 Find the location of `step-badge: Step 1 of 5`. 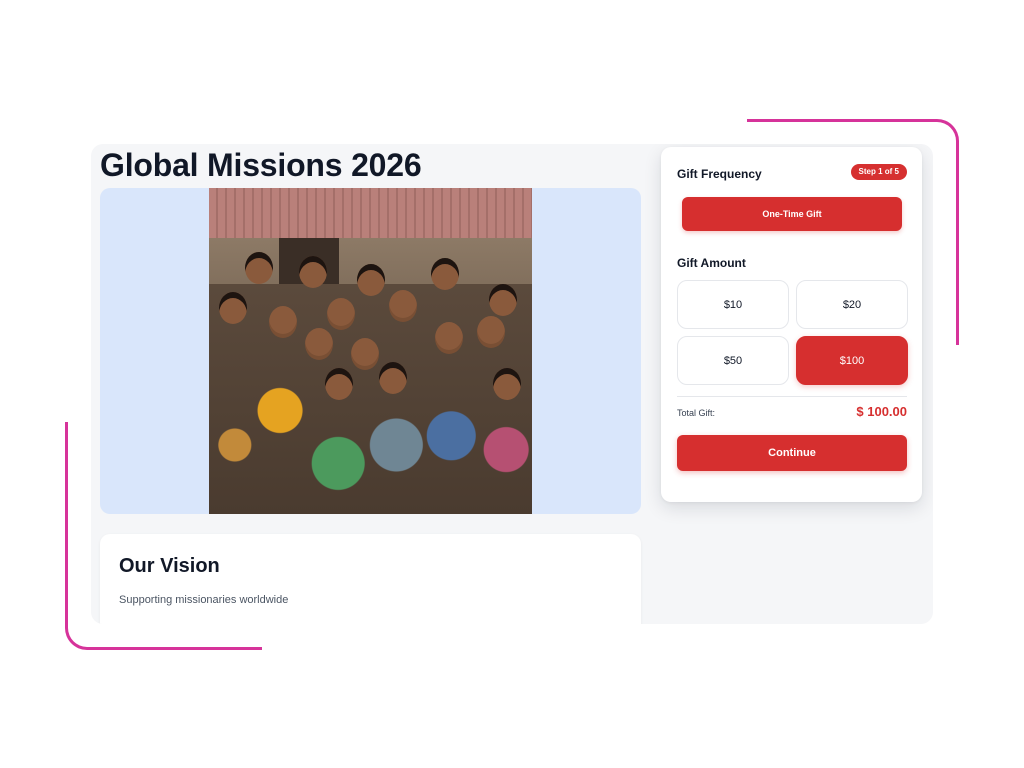

step-badge: Step 1 of 5 is located at coordinates (878, 172).